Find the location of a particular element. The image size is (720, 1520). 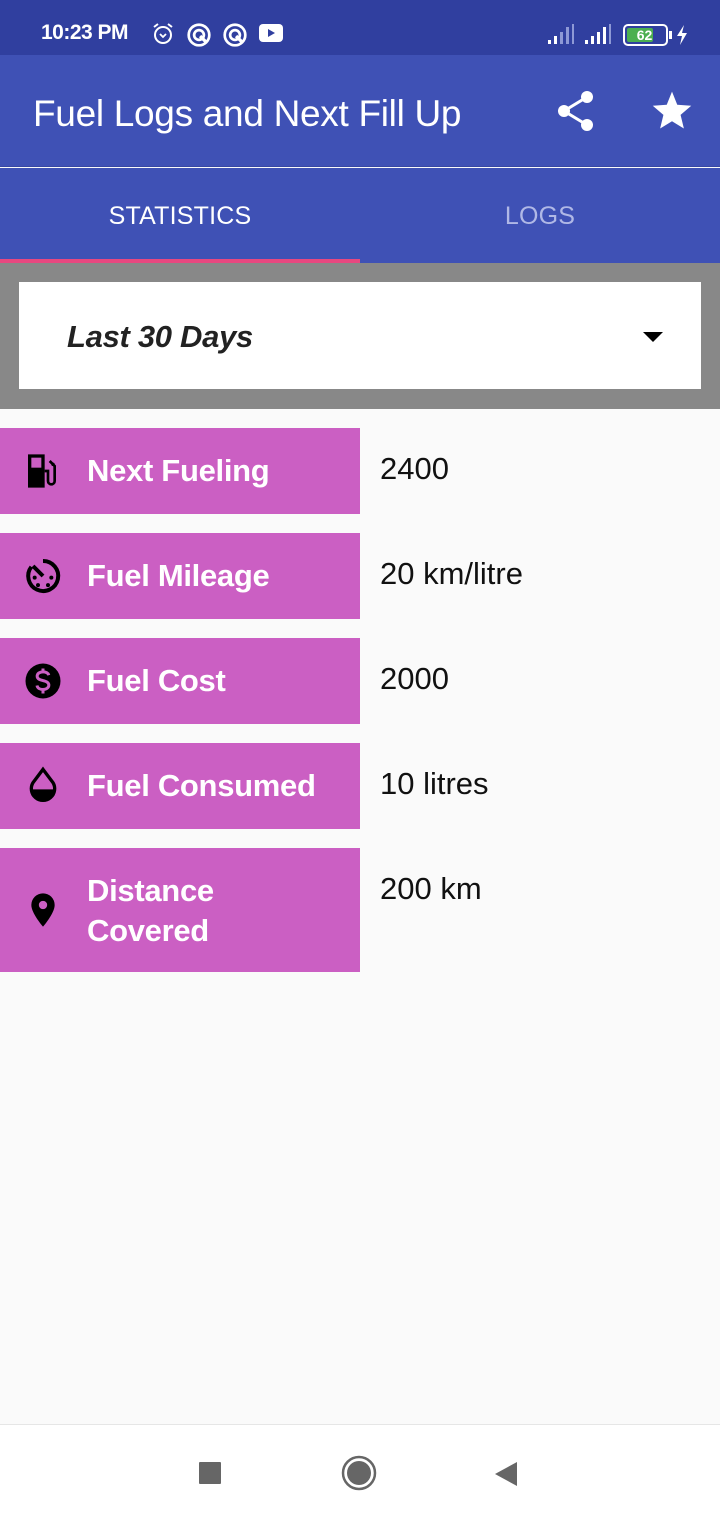

dropdown-arrow-icon is located at coordinates (653, 337).